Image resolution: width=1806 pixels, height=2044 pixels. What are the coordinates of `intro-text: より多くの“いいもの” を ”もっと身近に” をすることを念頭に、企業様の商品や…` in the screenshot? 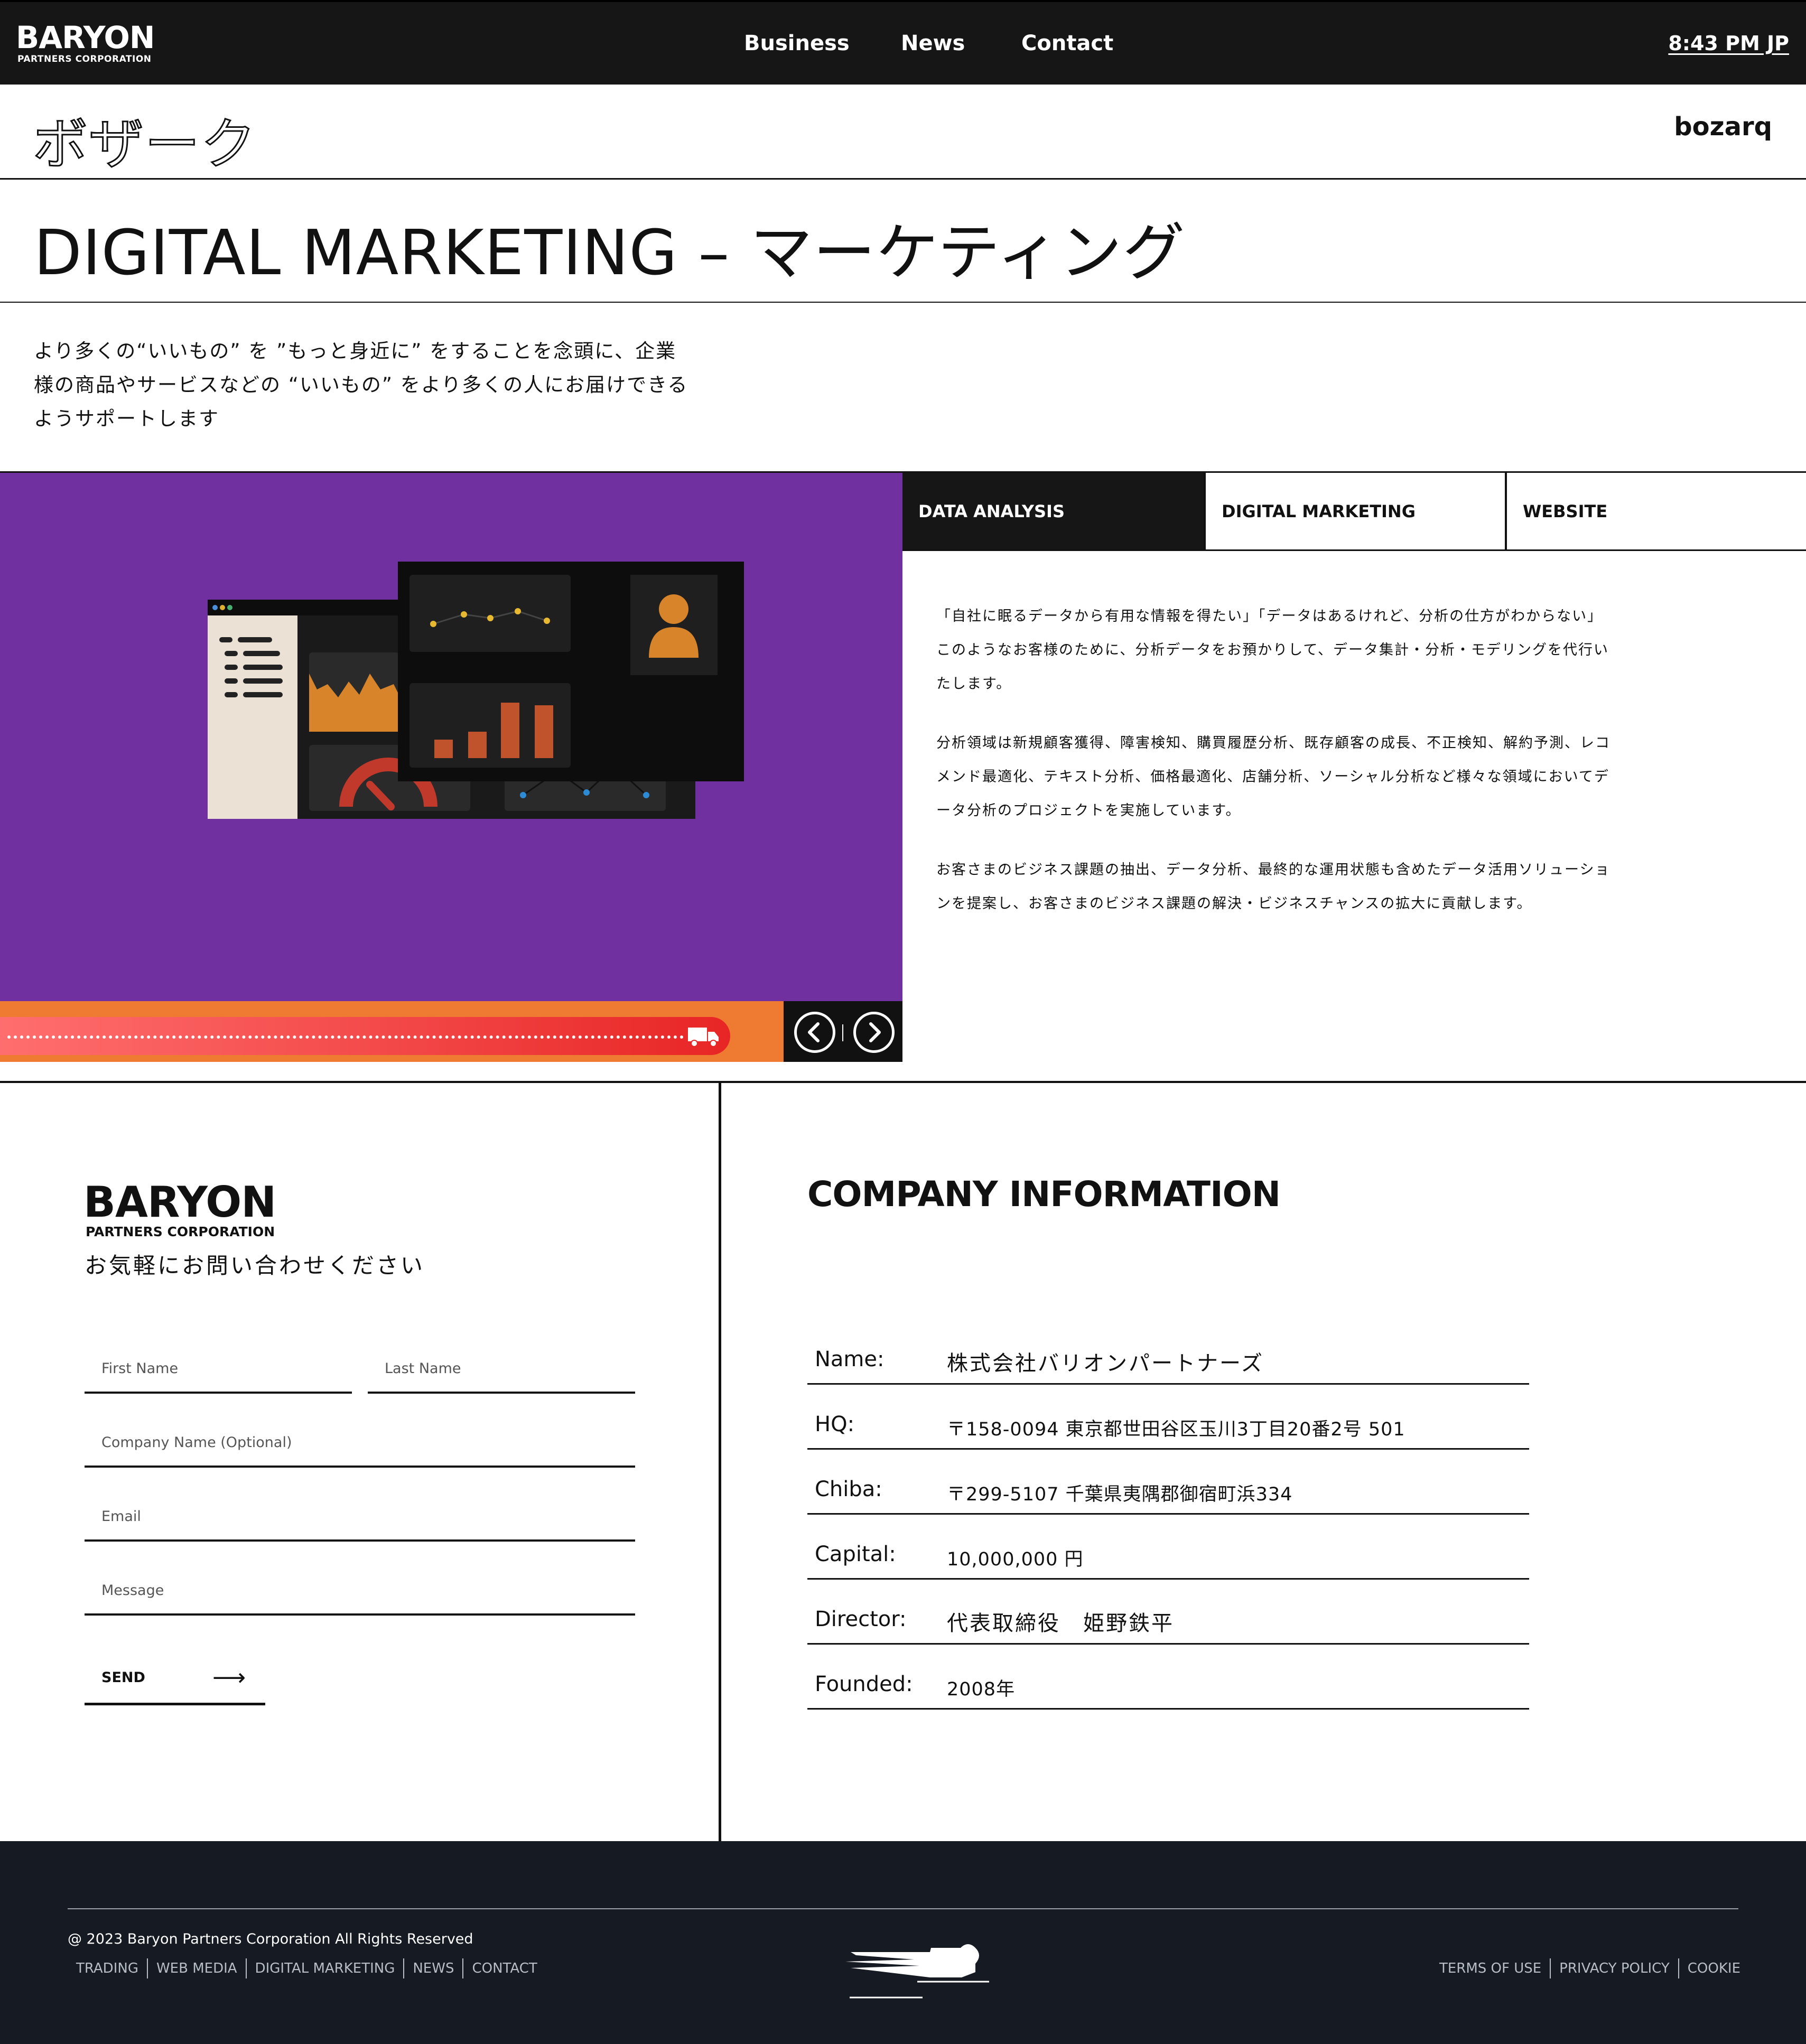 It's located at (361, 385).